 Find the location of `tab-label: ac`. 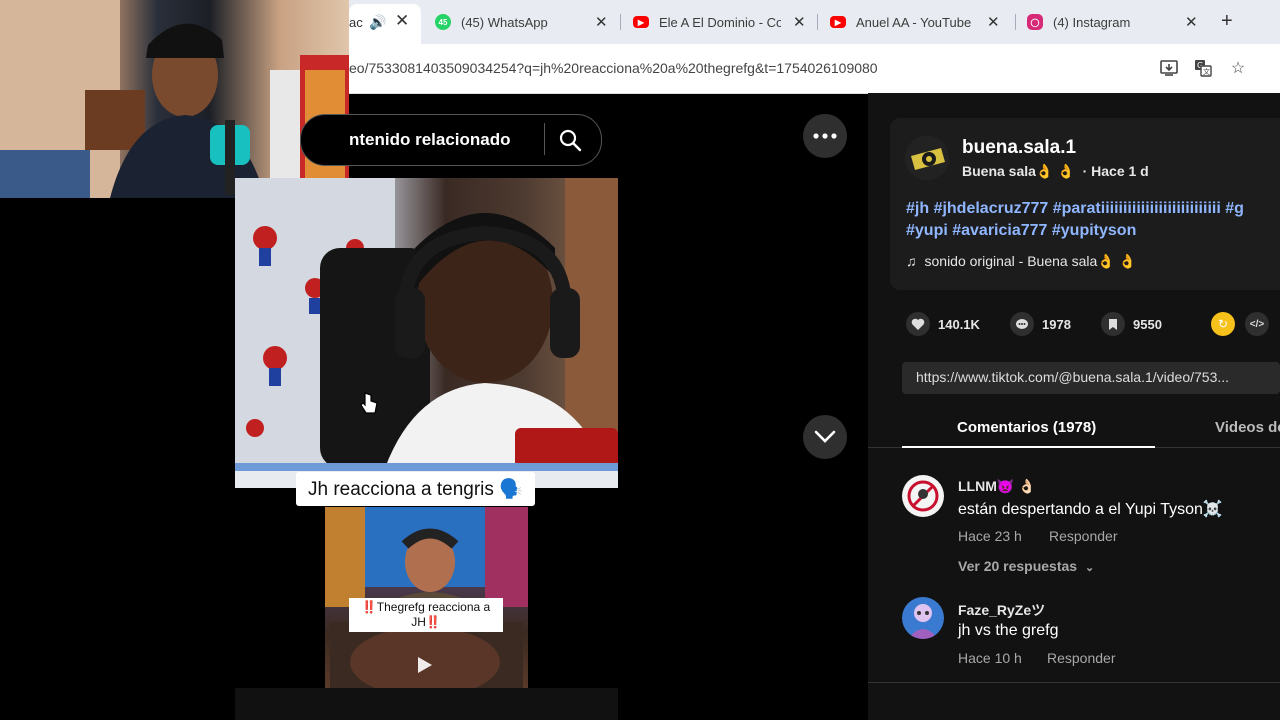

tab-label: ac is located at coordinates (356, 22).